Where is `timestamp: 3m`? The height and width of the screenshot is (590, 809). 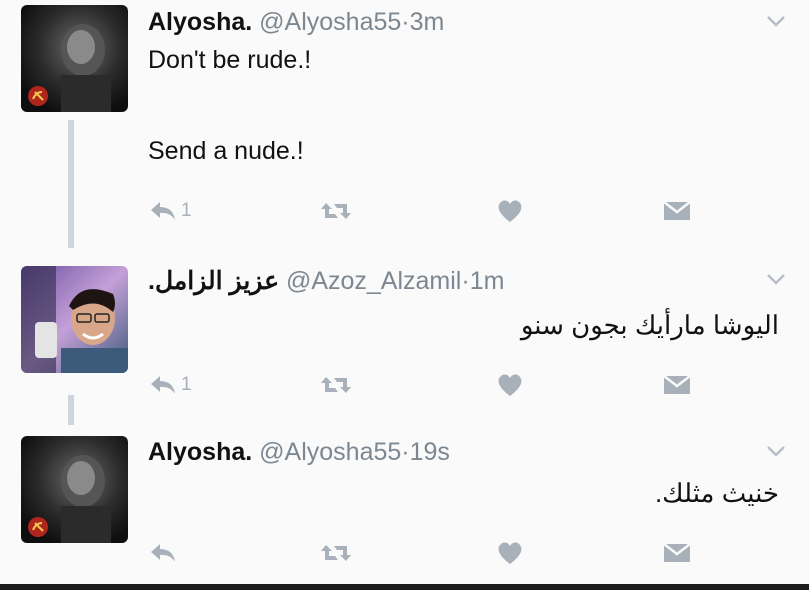 timestamp: 3m is located at coordinates (427, 22).